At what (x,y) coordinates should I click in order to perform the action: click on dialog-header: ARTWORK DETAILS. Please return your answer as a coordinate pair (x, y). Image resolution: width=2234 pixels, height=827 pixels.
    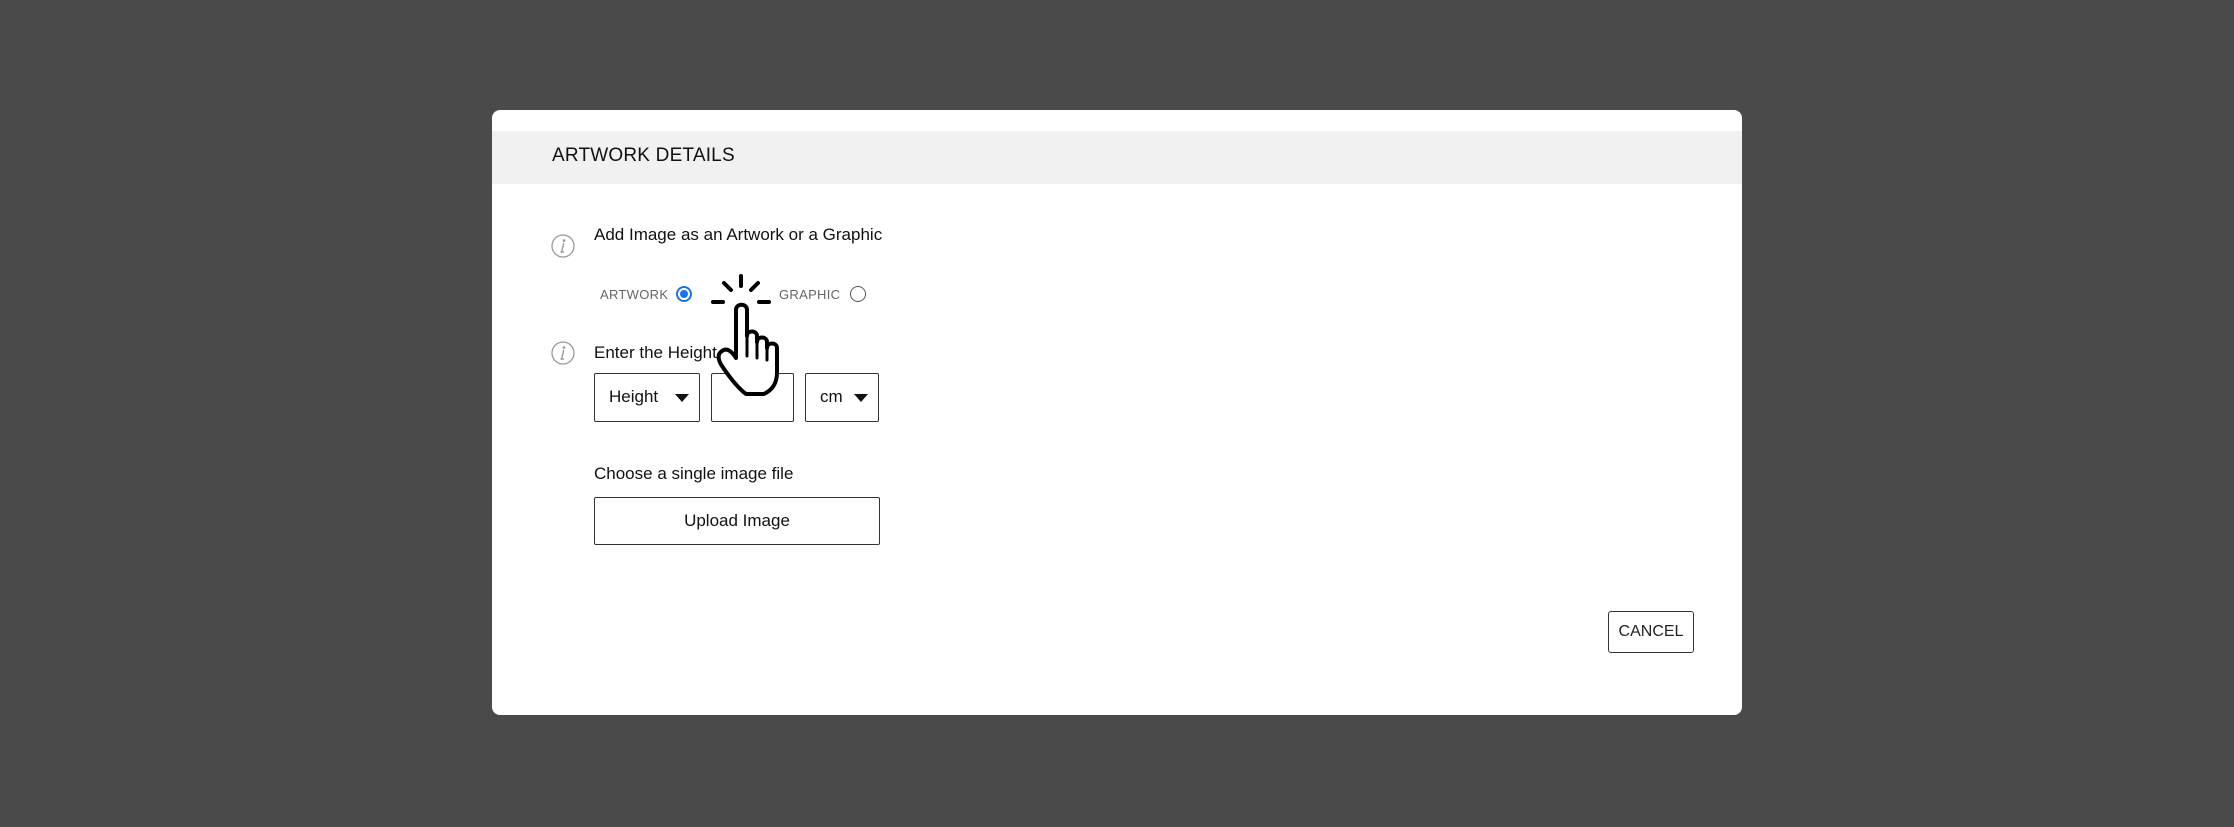
    Looking at the image, I should click on (1117, 157).